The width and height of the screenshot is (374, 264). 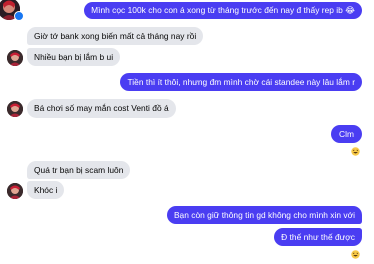 What do you see at coordinates (101, 108) in the screenshot?
I see `message-incoming: Bá chơi số may mắn cost Venti đồ á` at bounding box center [101, 108].